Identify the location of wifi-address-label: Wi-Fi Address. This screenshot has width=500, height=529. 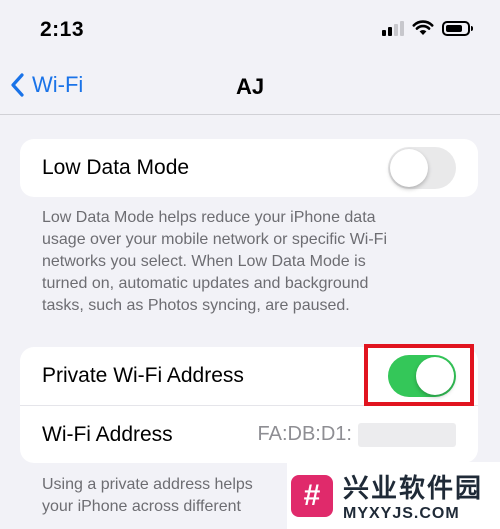
(107, 434).